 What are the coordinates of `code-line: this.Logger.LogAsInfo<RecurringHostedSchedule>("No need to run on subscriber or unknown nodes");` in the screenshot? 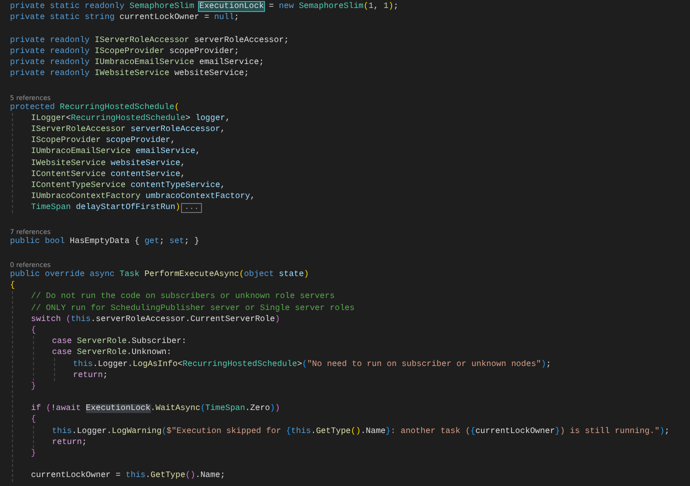 It's located at (312, 364).